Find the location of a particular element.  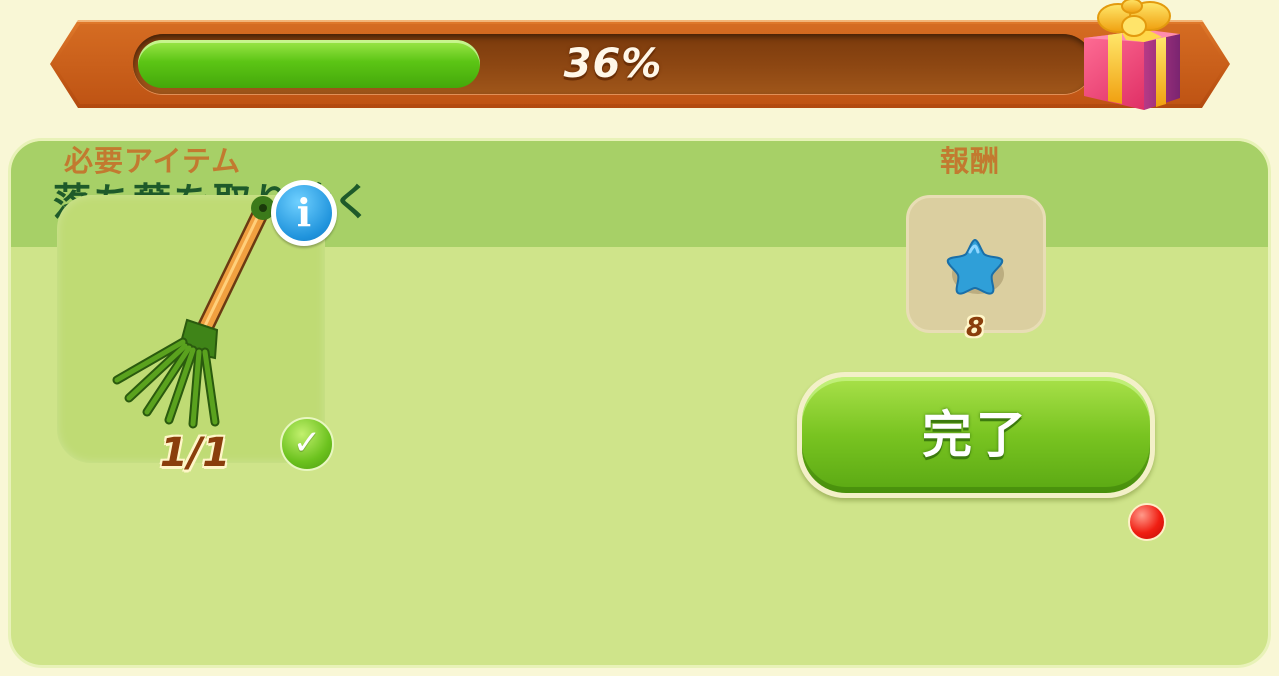

required-items-label: 必要アイテム is located at coordinates (153, 161).